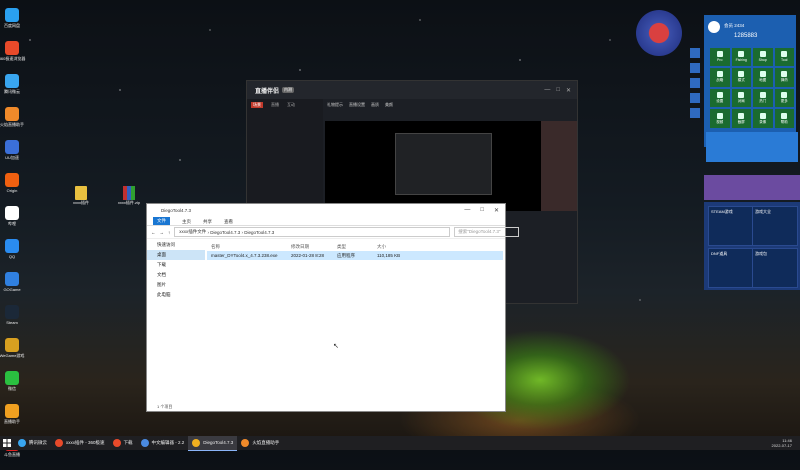  I want to click on breadcrumb-2: DiegoTool4.7.3, so click(259, 232).